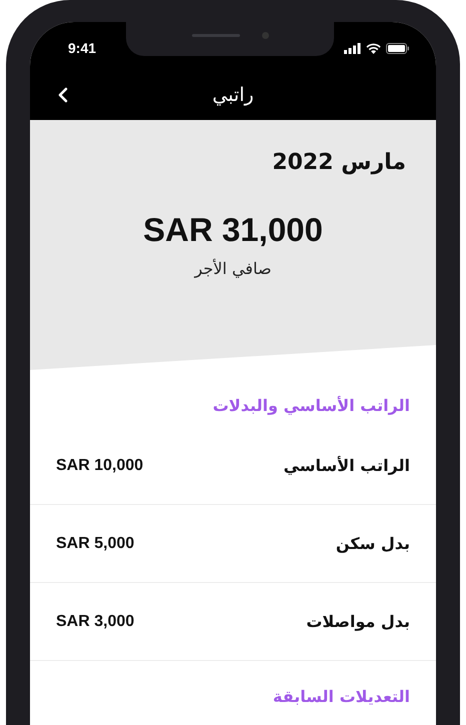  What do you see at coordinates (82, 48) in the screenshot?
I see `status-time: 9:41` at bounding box center [82, 48].